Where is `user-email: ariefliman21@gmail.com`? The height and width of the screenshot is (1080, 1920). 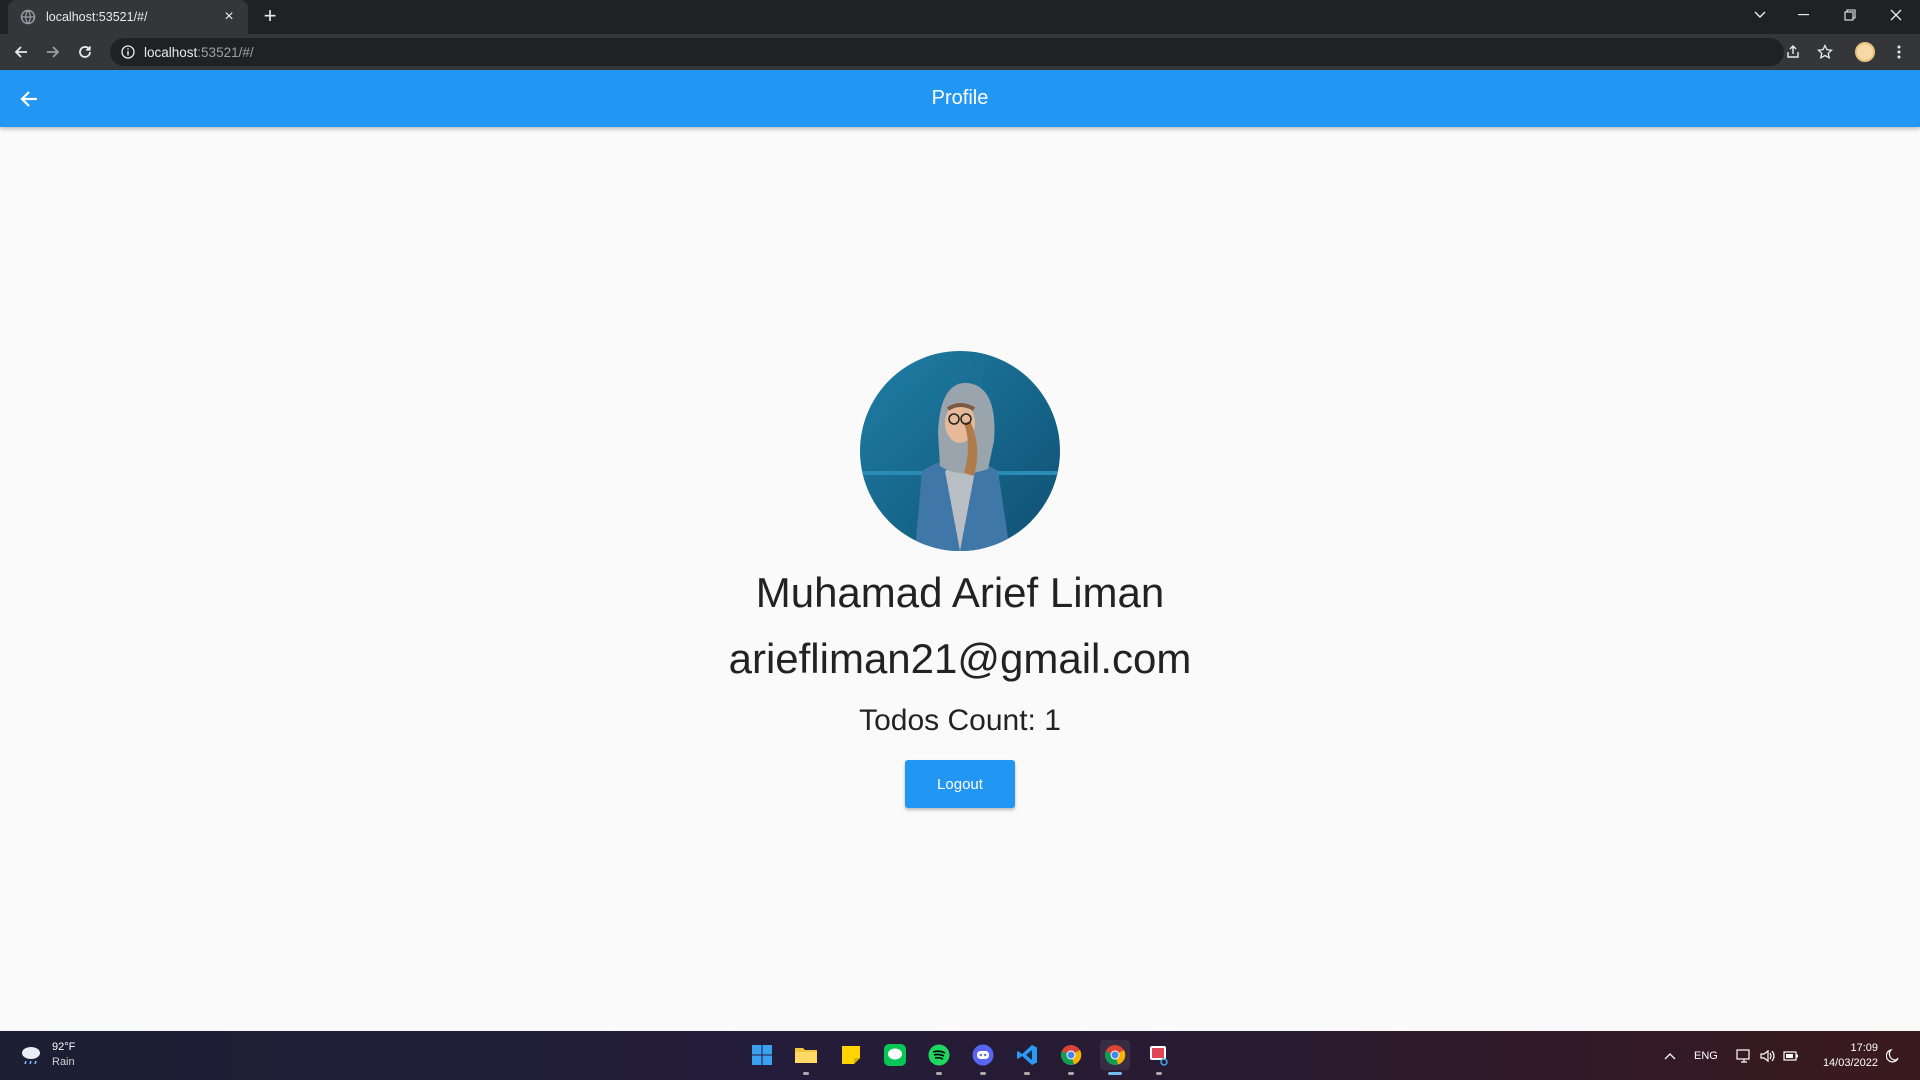 user-email: ariefliman21@gmail.com is located at coordinates (960, 658).